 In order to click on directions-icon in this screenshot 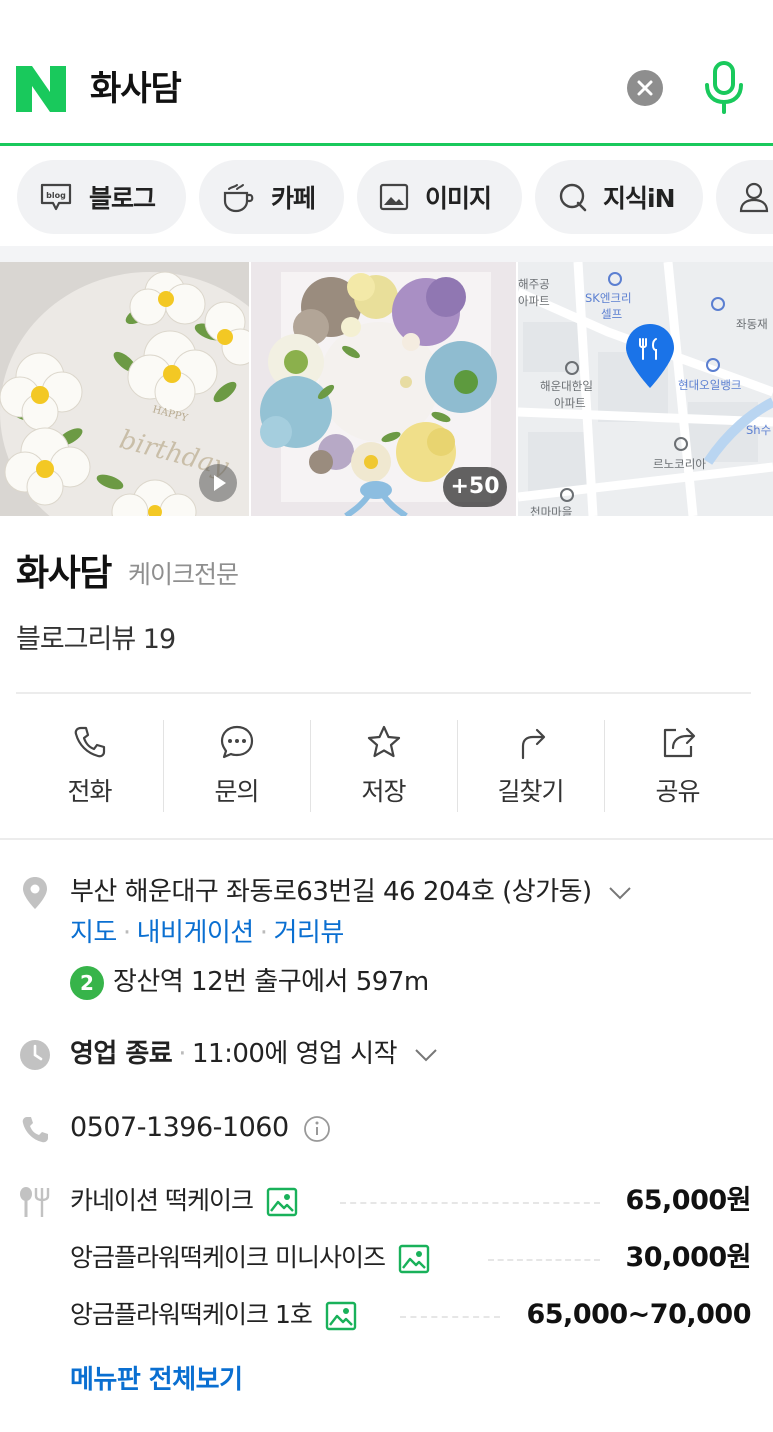, I will do `click(533, 744)`.